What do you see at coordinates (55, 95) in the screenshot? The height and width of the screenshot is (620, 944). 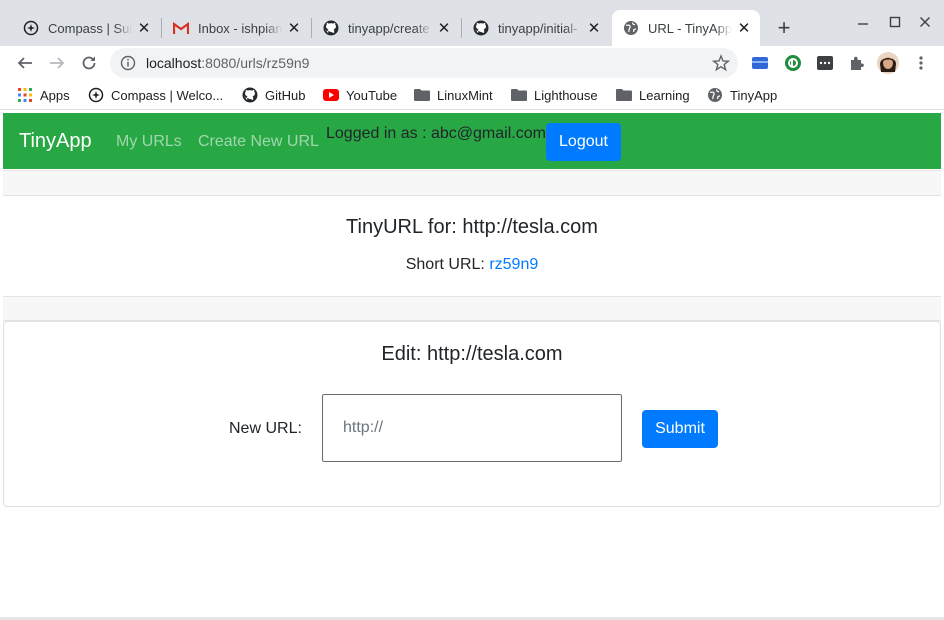 I see `bookmark-label: Apps` at bounding box center [55, 95].